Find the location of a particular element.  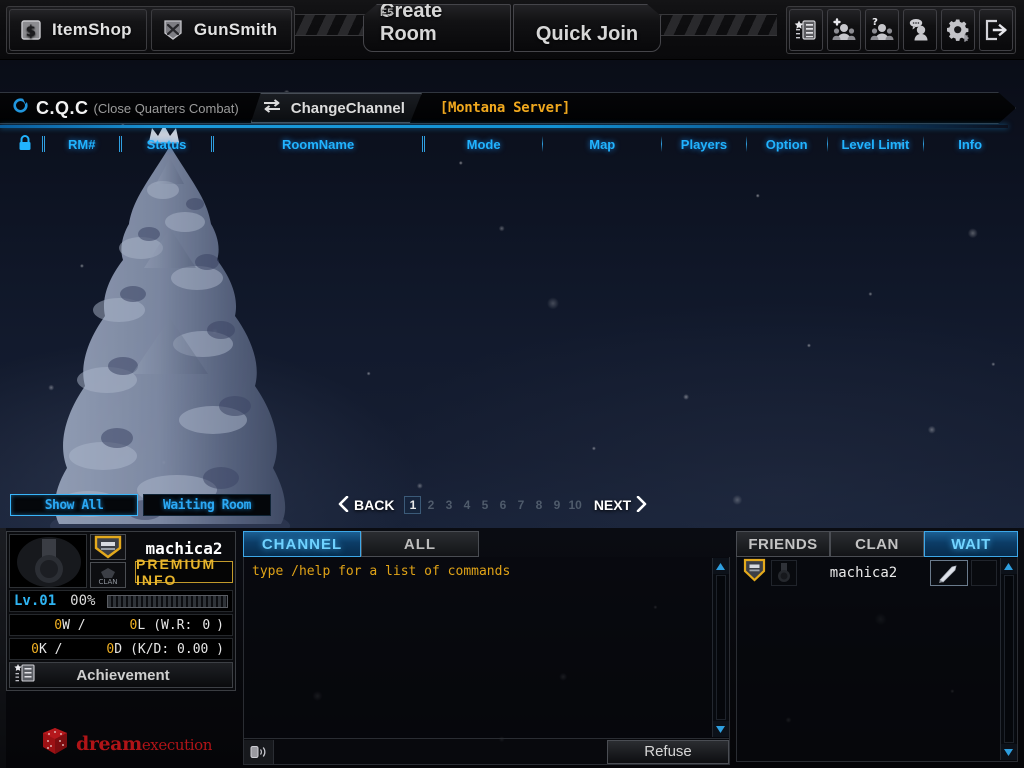

exit-icon-button is located at coordinates (996, 30).